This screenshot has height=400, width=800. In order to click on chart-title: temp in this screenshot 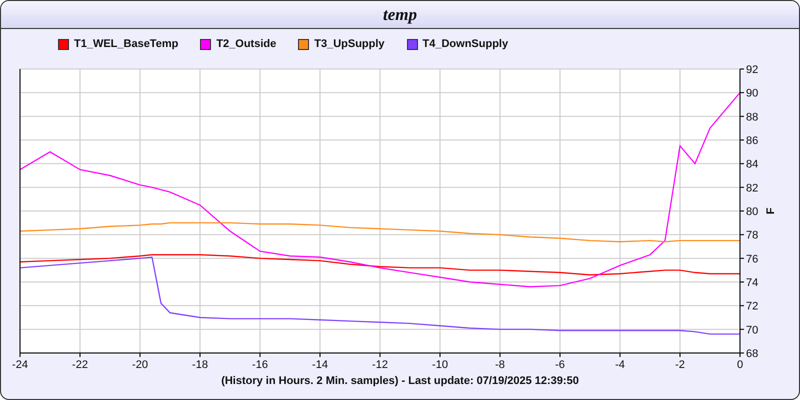, I will do `click(400, 14)`.